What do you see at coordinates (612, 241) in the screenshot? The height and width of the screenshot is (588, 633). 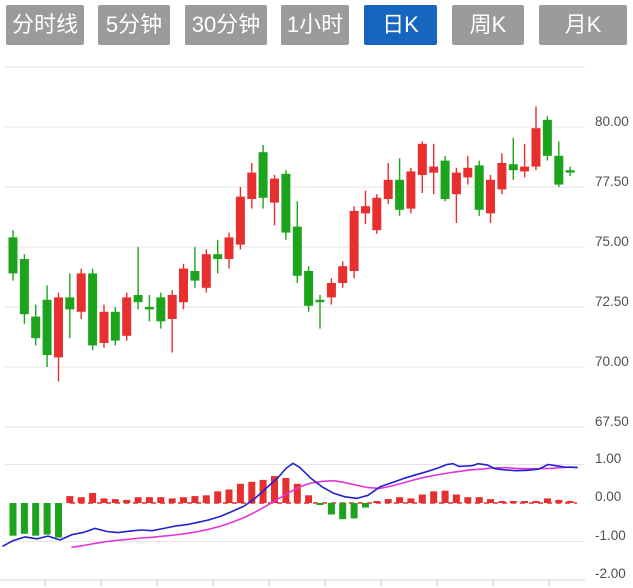 I see `price-axis-label: 75.00` at bounding box center [612, 241].